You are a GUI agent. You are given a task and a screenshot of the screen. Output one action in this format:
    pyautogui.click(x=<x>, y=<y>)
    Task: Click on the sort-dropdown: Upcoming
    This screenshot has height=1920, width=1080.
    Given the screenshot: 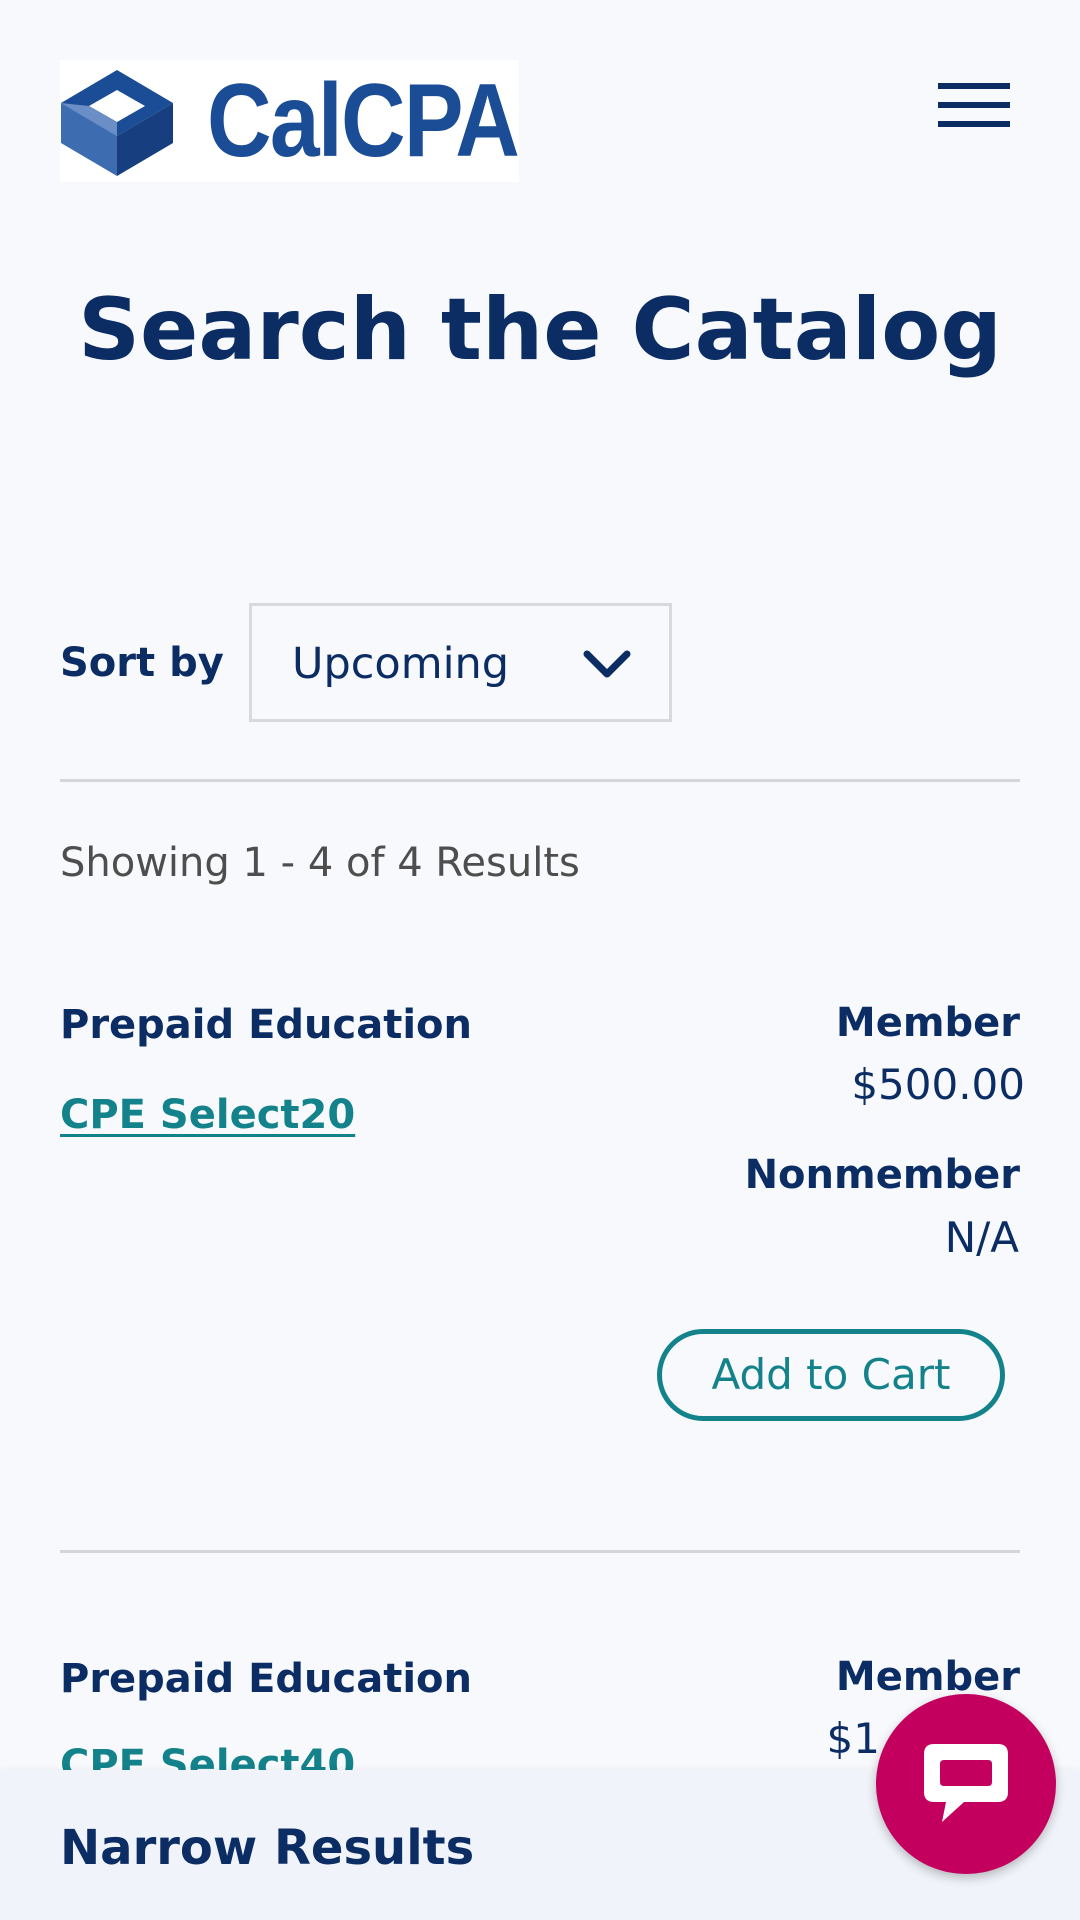 What is the action you would take?
    pyautogui.click(x=460, y=662)
    